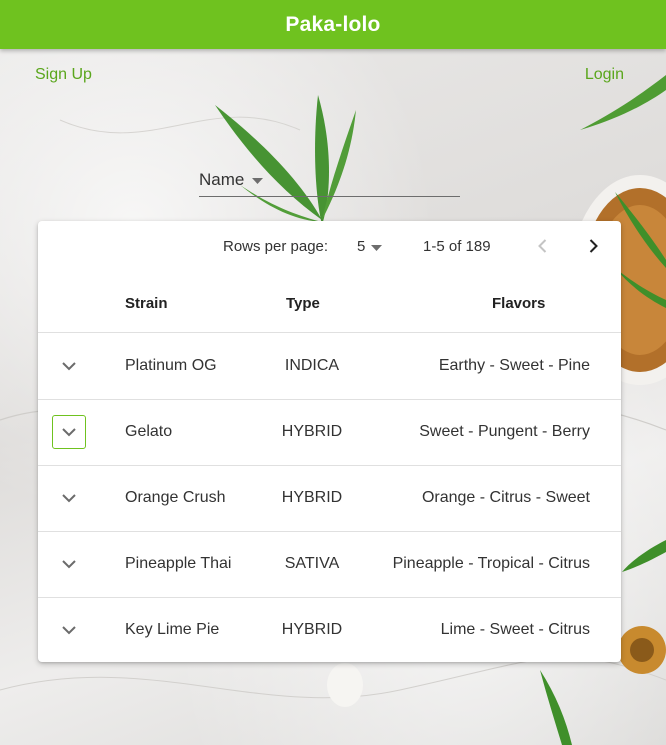 Image resolution: width=666 pixels, height=745 pixels. I want to click on type-cell: INDICA, so click(312, 365).